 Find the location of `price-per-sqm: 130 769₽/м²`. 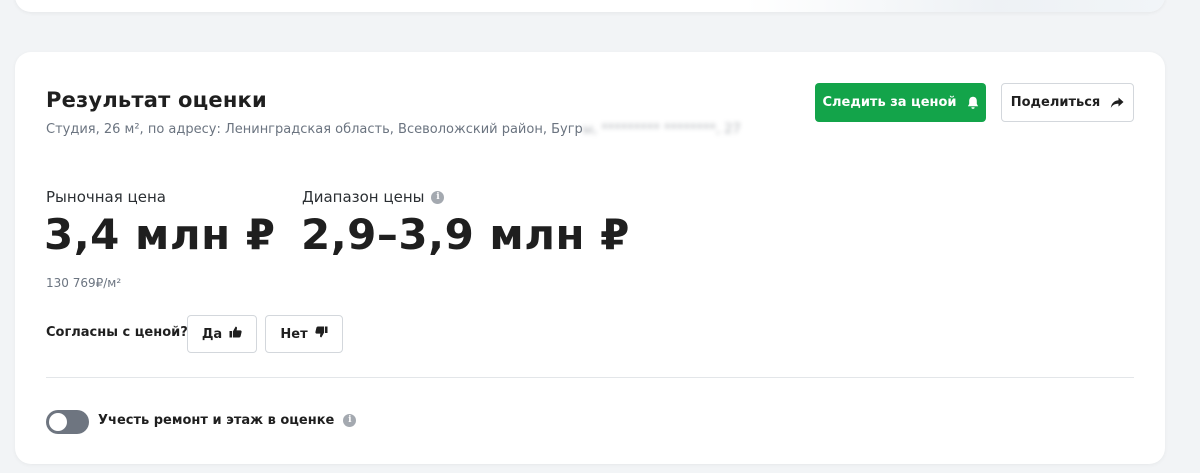

price-per-sqm: 130 769₽/м² is located at coordinates (84, 283).